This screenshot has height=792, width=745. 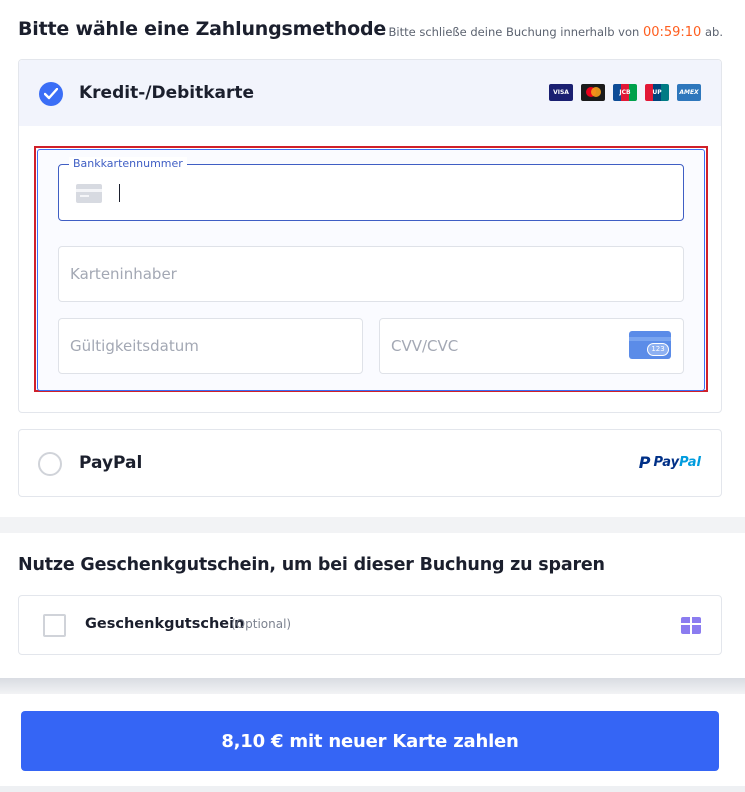 I want to click on selected-check-icon, so click(x=51, y=94).